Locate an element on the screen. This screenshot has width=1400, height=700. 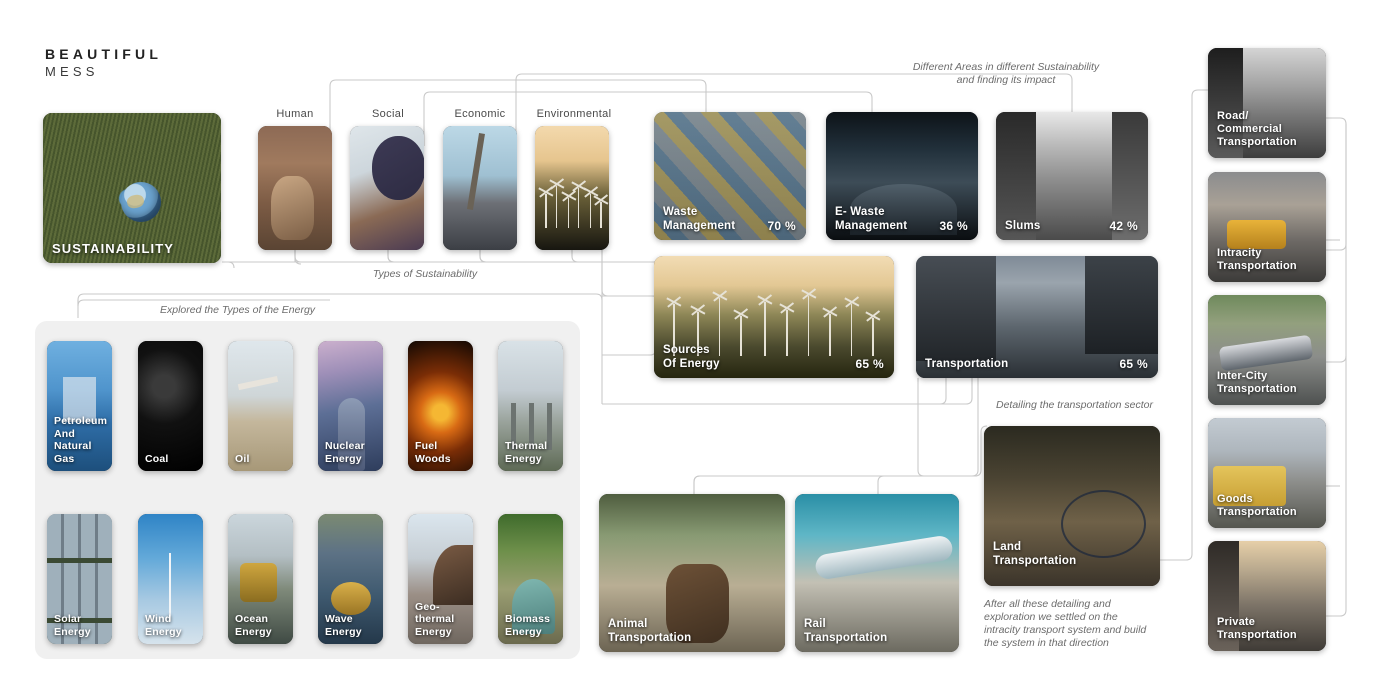
brand-logo: BEAUTIFUL MESS is located at coordinates (103, 63).